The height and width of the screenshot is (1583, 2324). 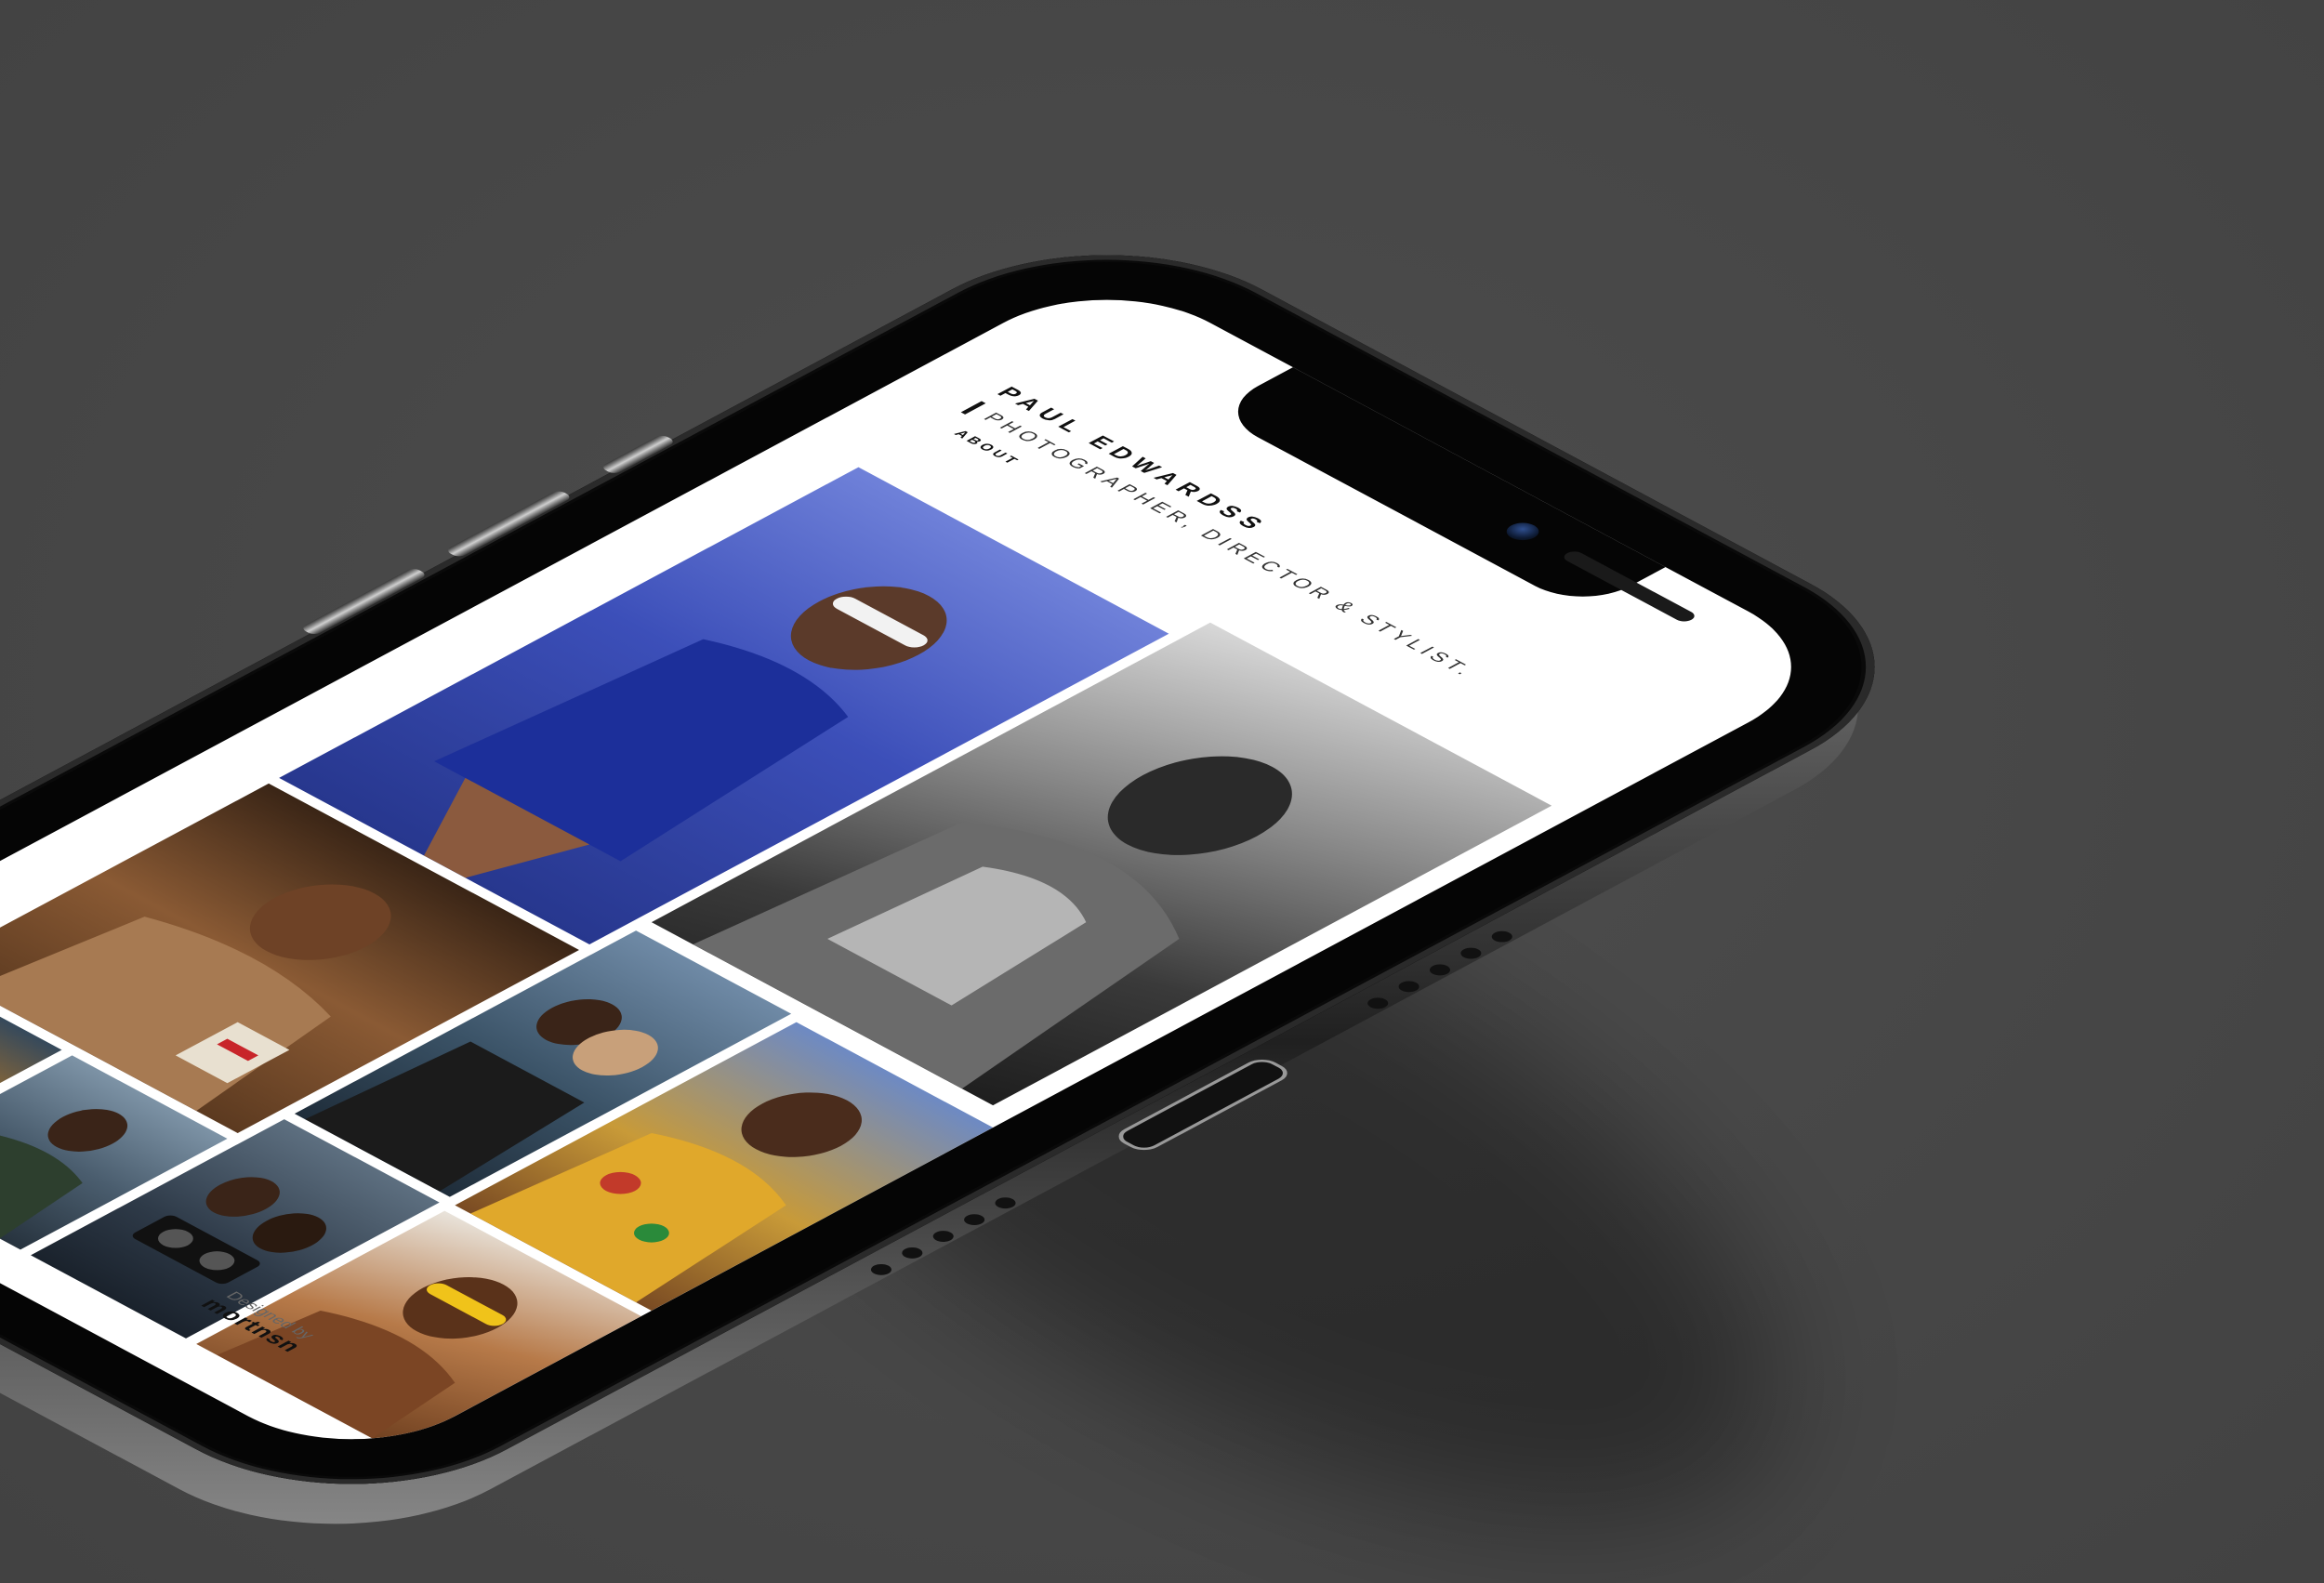 I want to click on earpiece-speaker, so click(x=1629, y=586).